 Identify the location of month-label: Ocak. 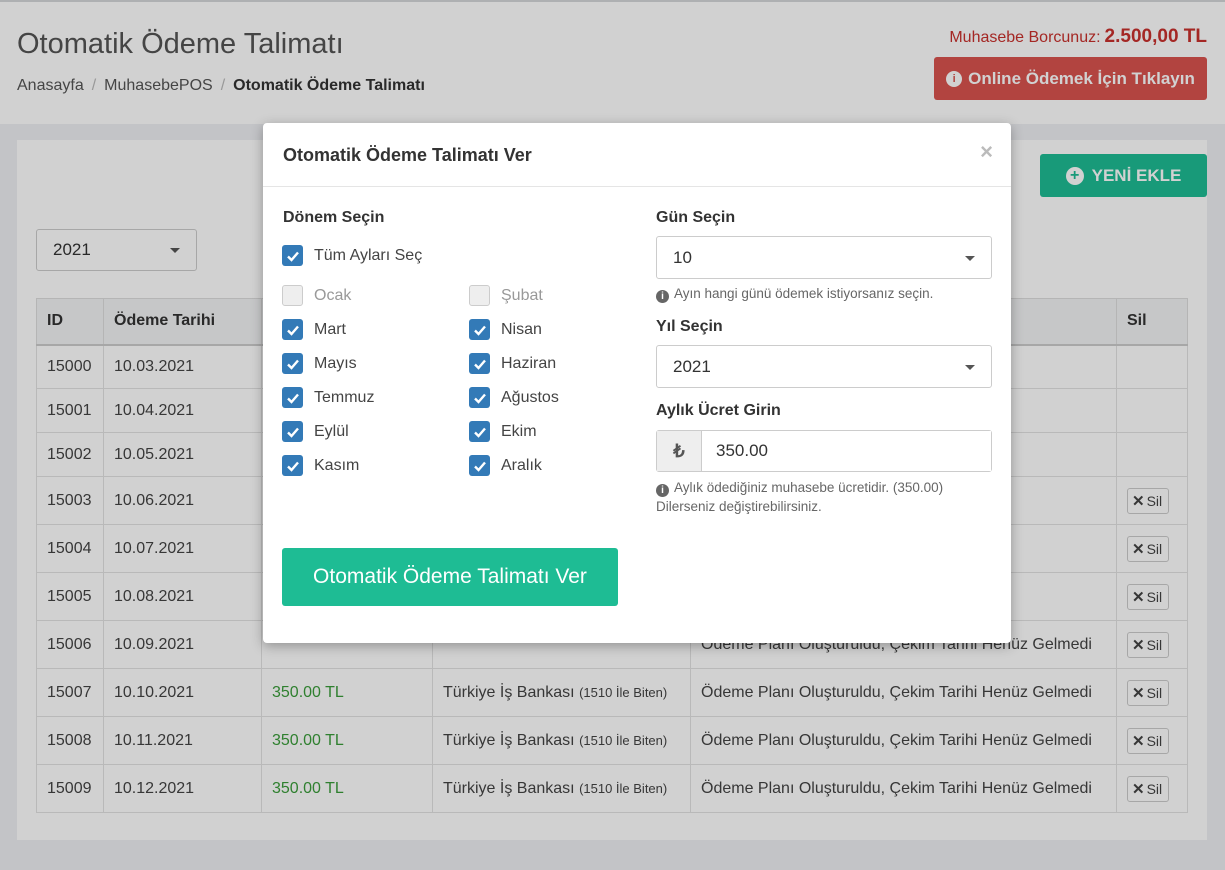
(333, 295).